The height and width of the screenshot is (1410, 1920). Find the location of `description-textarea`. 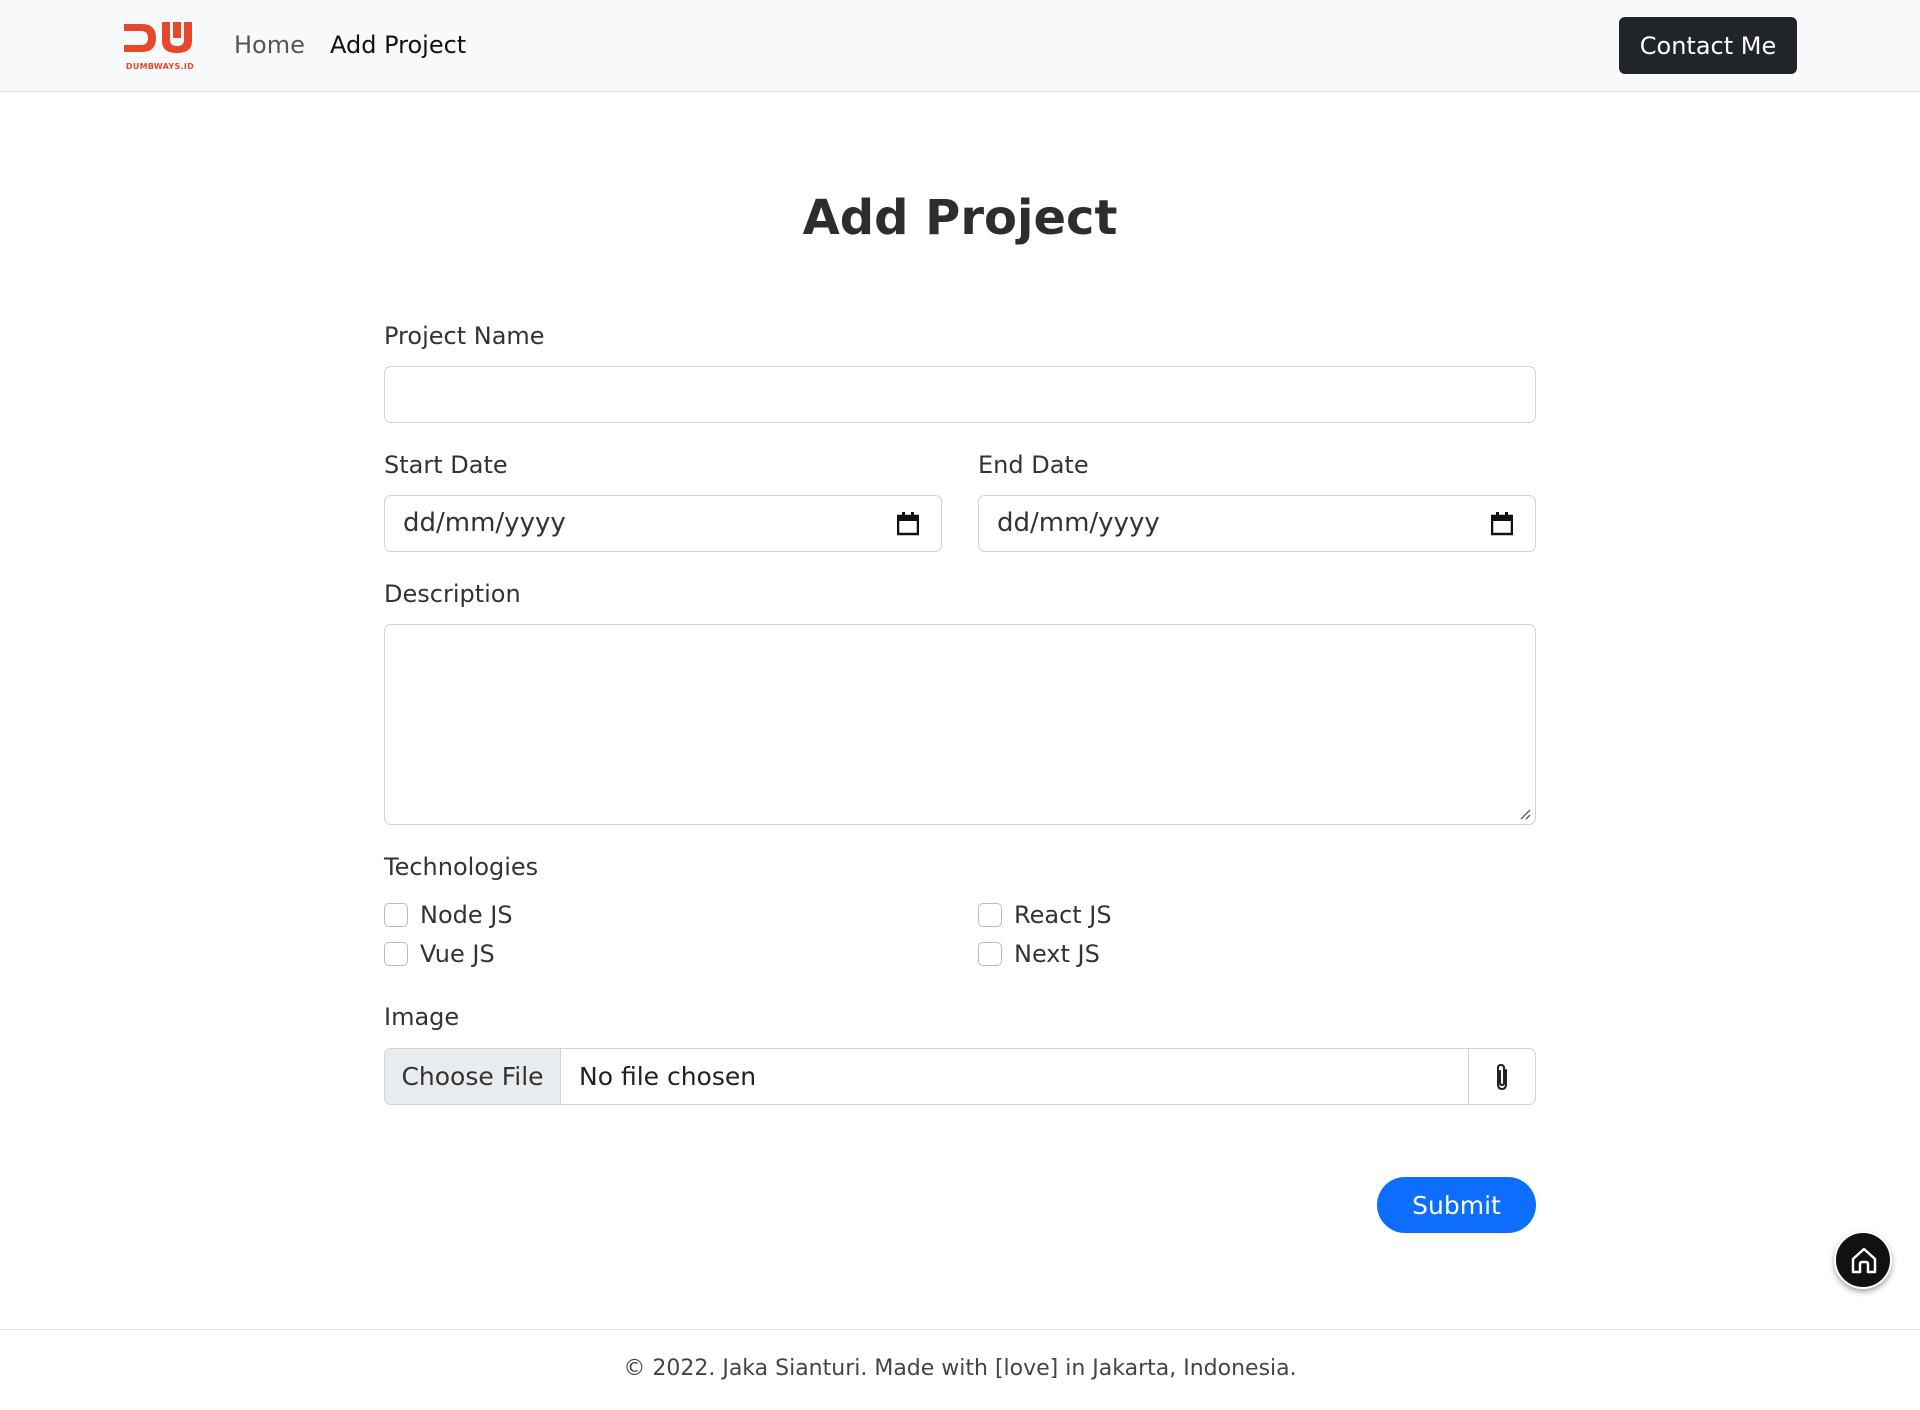

description-textarea is located at coordinates (960, 724).